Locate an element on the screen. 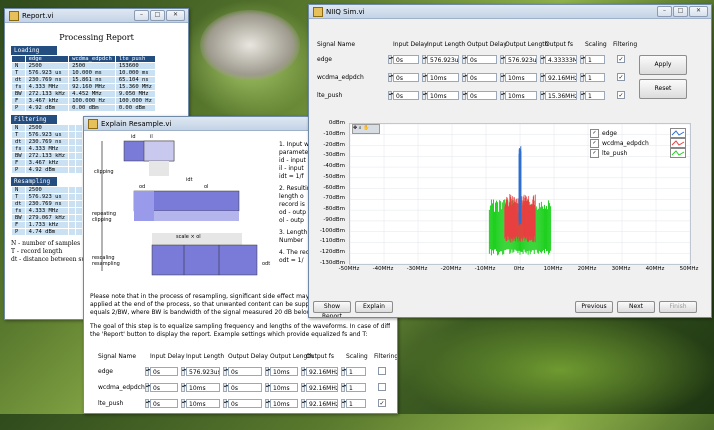 Image resolution: width=714 pixels, height=430 pixels. legend-item: ✓ edge is located at coordinates (638, 133).